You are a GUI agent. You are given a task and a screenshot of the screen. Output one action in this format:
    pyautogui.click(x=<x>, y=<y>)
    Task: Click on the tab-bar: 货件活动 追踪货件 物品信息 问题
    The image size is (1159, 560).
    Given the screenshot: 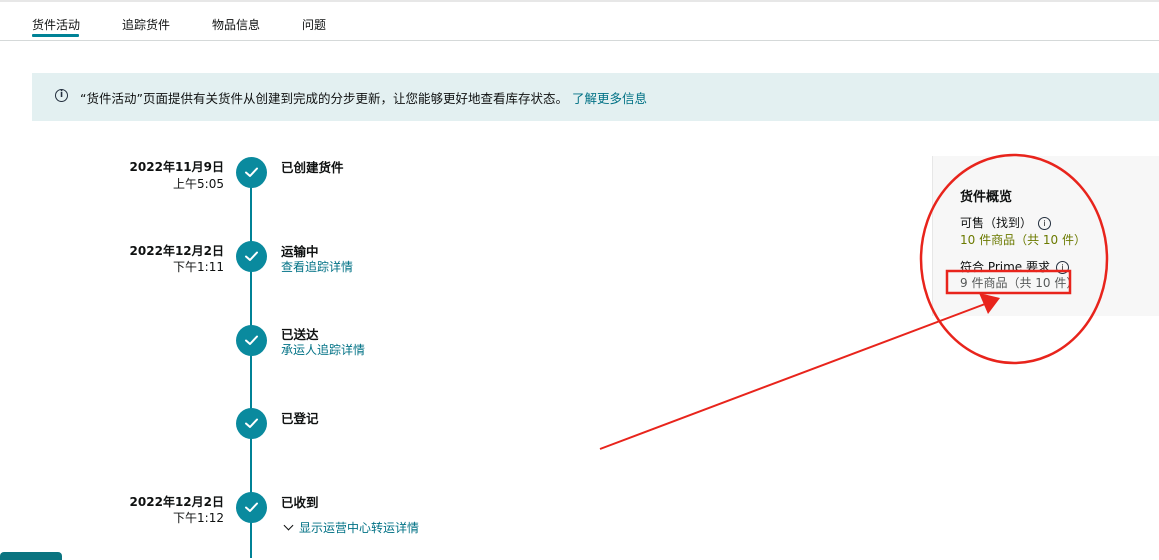 What is the action you would take?
    pyautogui.click(x=579, y=20)
    